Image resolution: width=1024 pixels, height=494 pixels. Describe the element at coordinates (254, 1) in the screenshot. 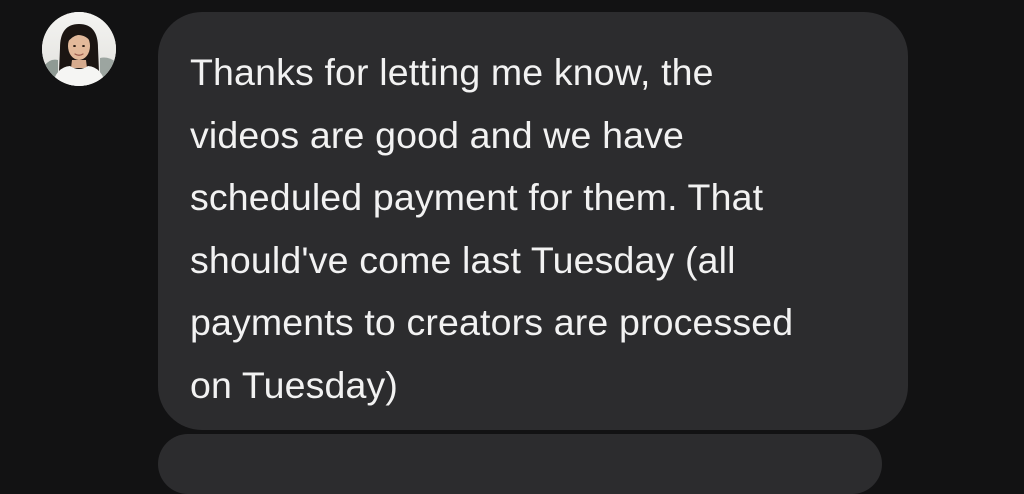

I see `previous-message-fragment` at that location.